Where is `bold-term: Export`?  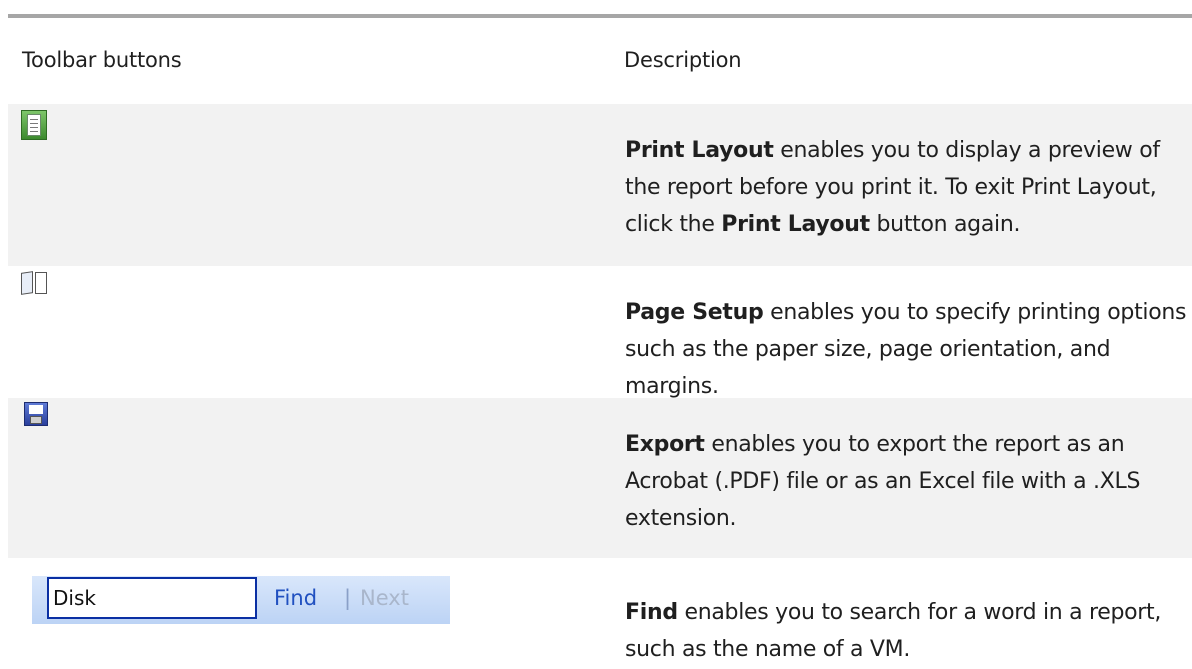
bold-term: Export is located at coordinates (665, 444).